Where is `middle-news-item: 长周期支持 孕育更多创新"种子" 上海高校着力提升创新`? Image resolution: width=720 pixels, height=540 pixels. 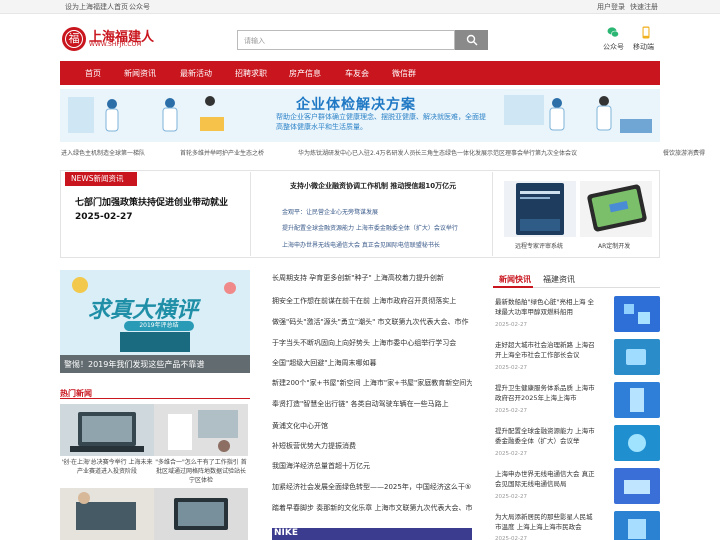
middle-news-item: 长周期支持 孕育更多创新"种子" 上海高校着力提升创新 is located at coordinates (372, 278).